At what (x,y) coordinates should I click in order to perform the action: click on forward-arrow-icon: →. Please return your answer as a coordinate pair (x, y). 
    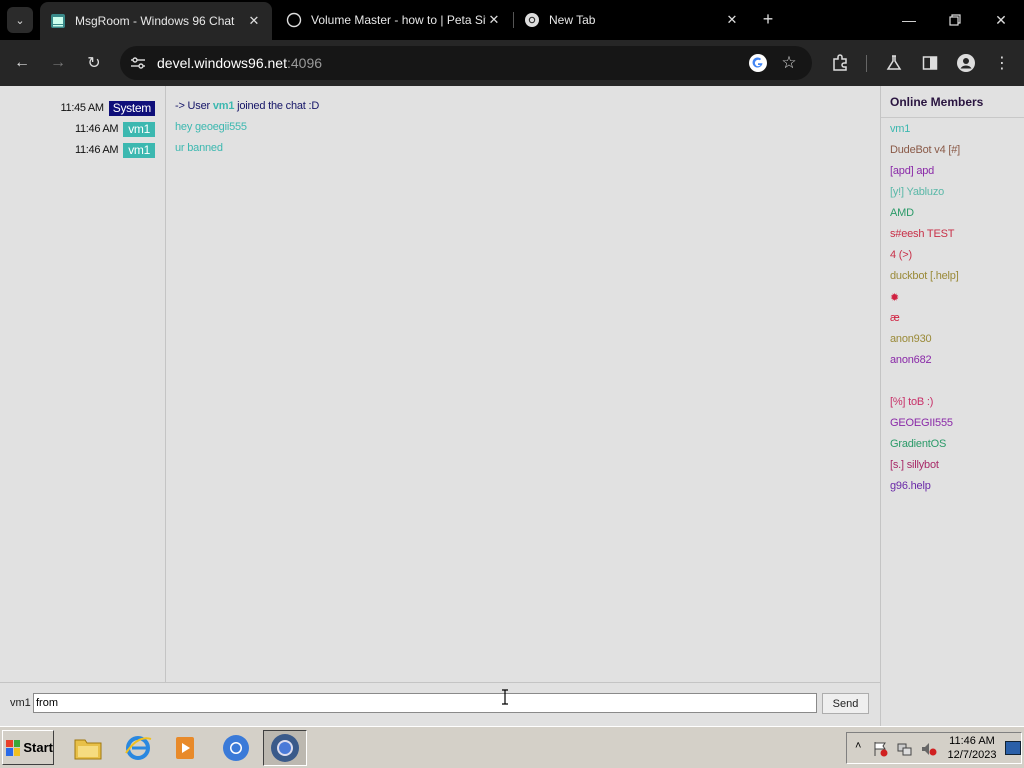
    Looking at the image, I should click on (58, 63).